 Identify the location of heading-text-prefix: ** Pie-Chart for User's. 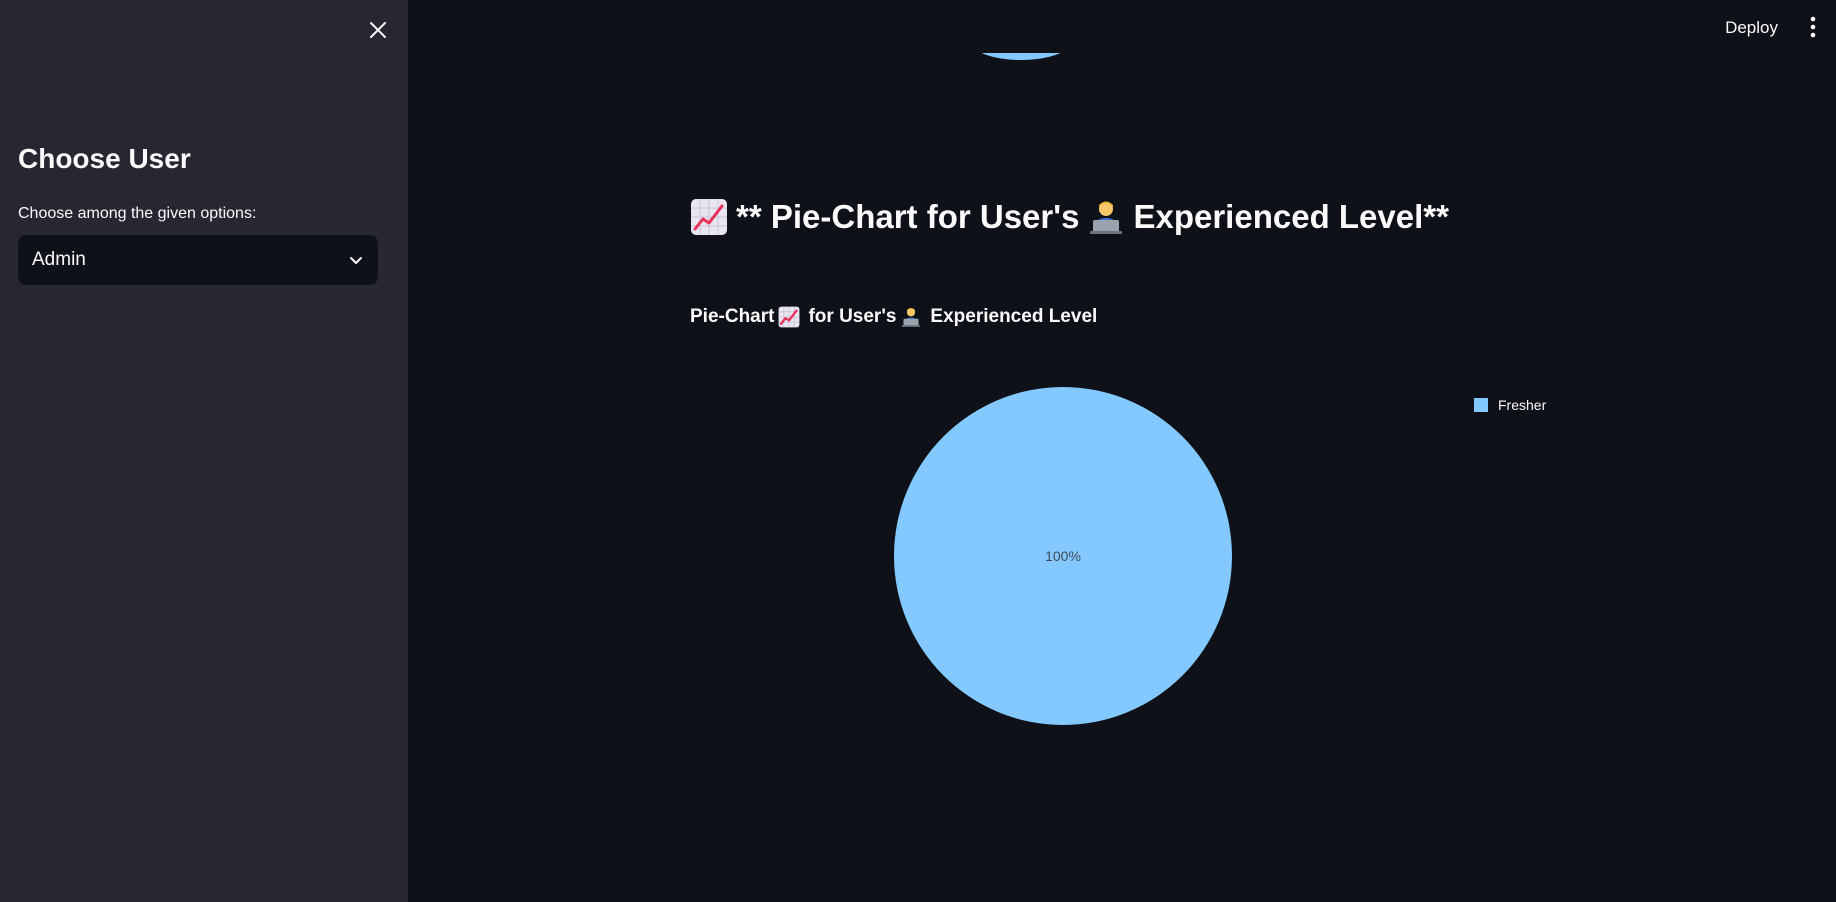
(908, 216).